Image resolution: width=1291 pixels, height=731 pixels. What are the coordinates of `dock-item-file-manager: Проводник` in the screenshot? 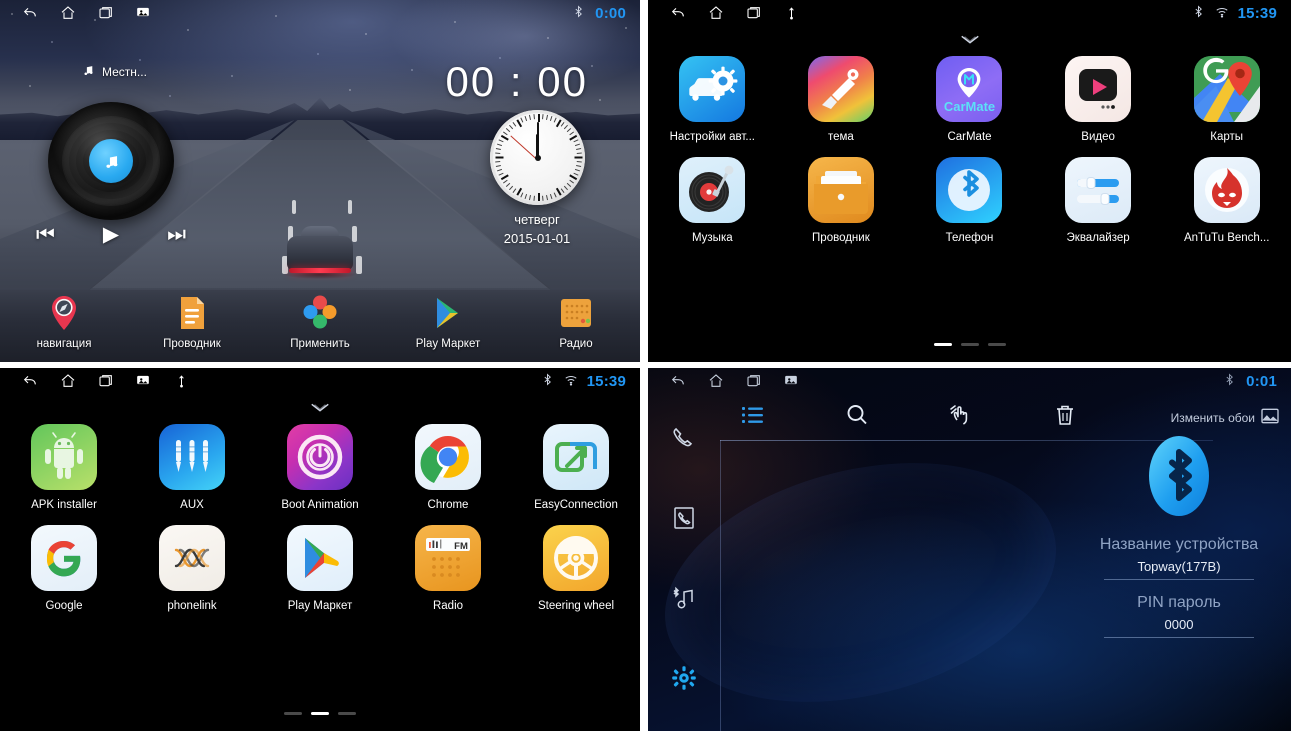 It's located at (192, 321).